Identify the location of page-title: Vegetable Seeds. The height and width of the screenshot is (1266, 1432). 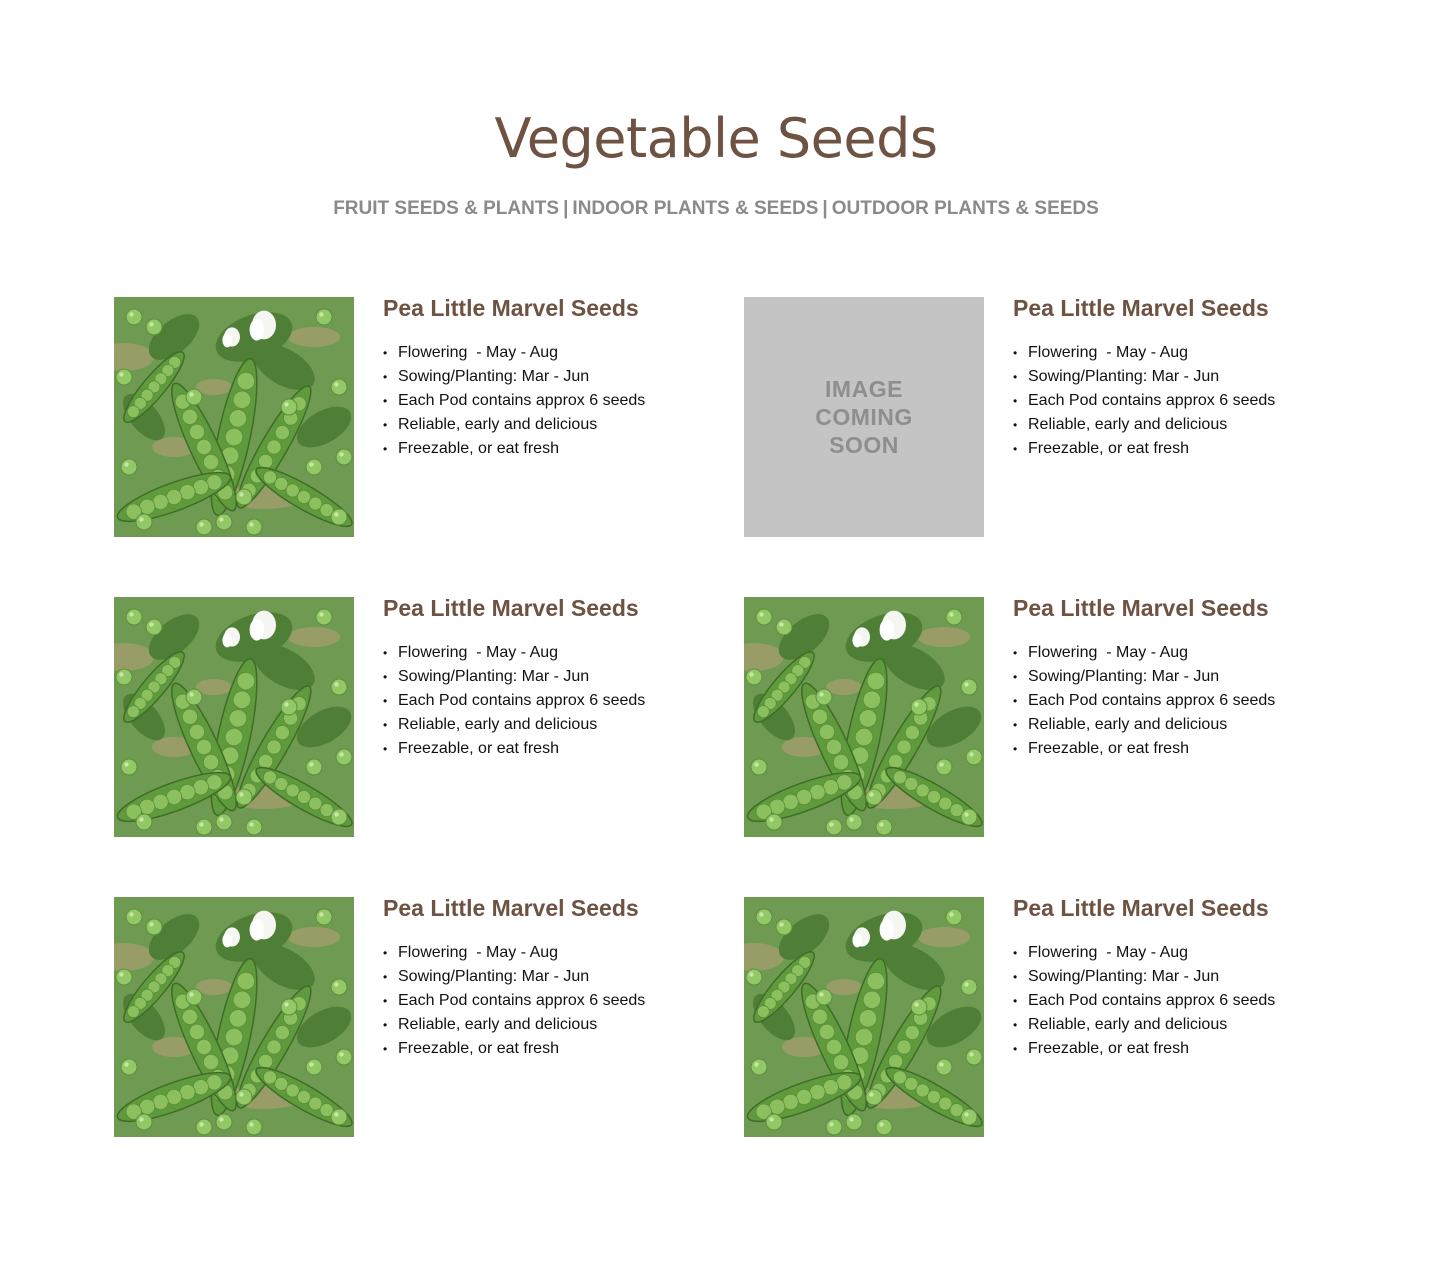
(716, 138).